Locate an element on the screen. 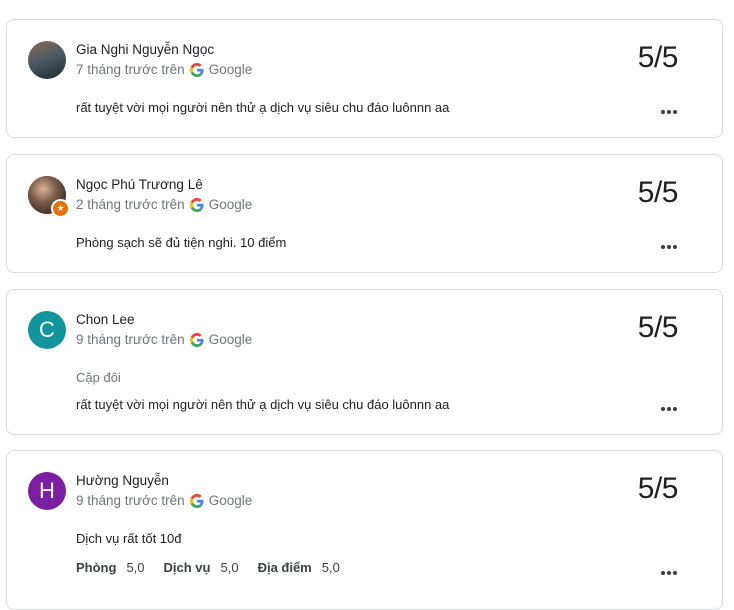 Image resolution: width=734 pixels, height=610 pixels. reviewer-name: Chon Lee is located at coordinates (105, 319).